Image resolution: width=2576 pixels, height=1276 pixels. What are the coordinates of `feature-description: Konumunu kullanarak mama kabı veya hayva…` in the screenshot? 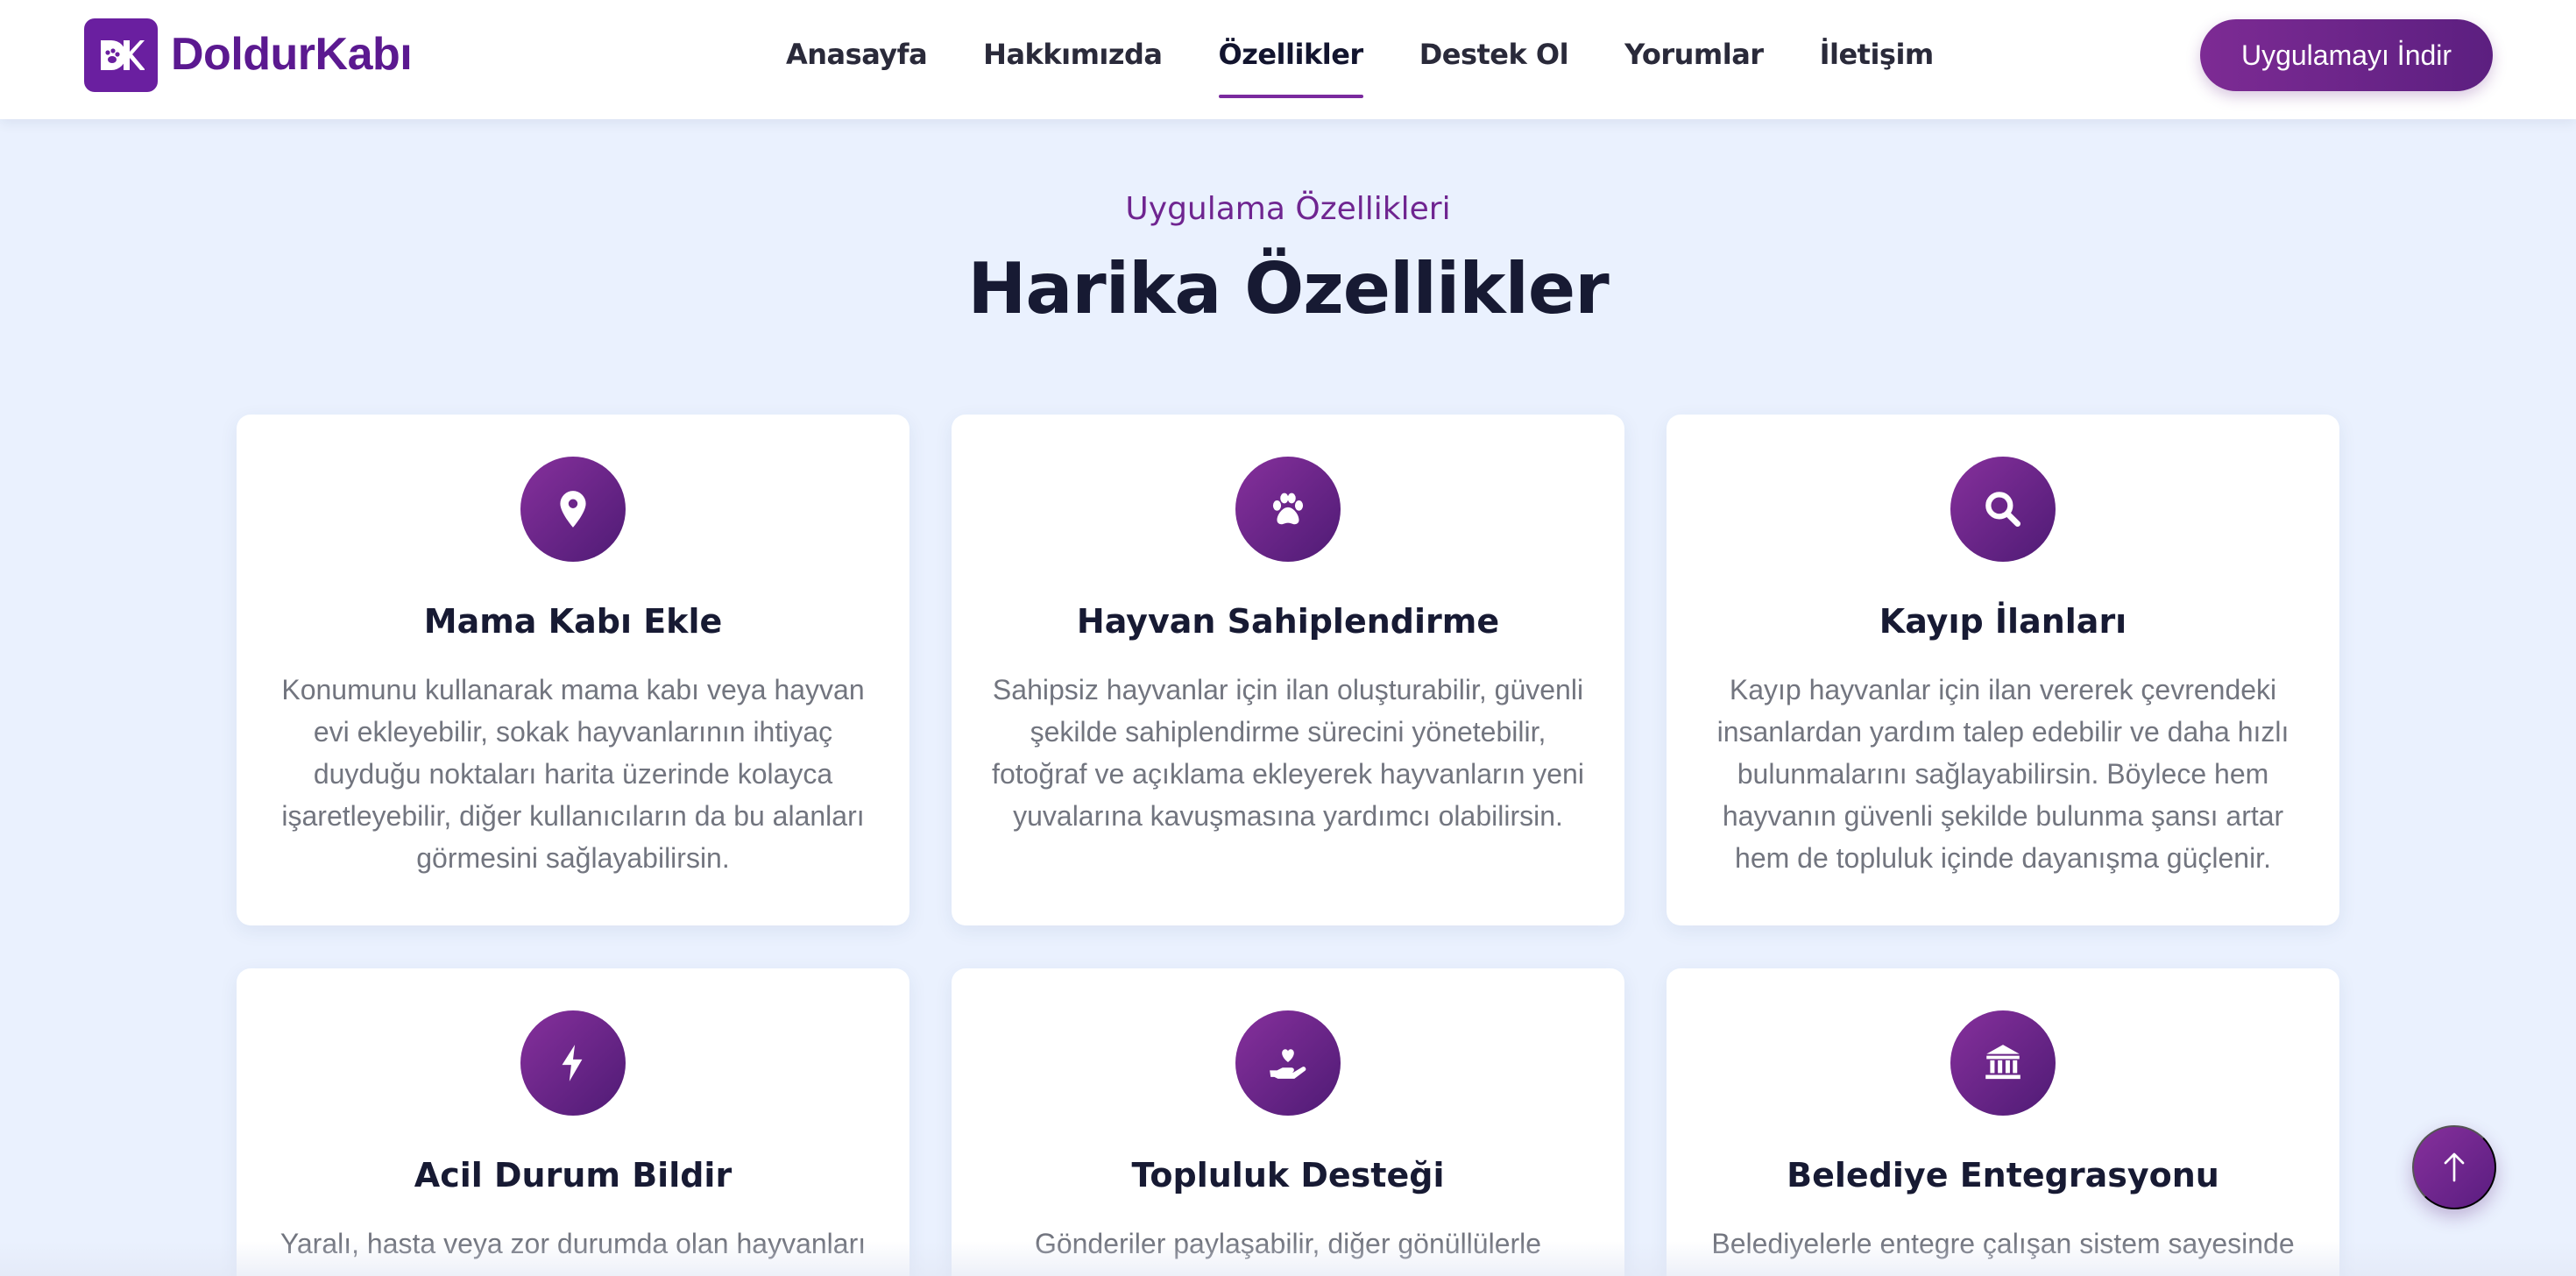 It's located at (573, 774).